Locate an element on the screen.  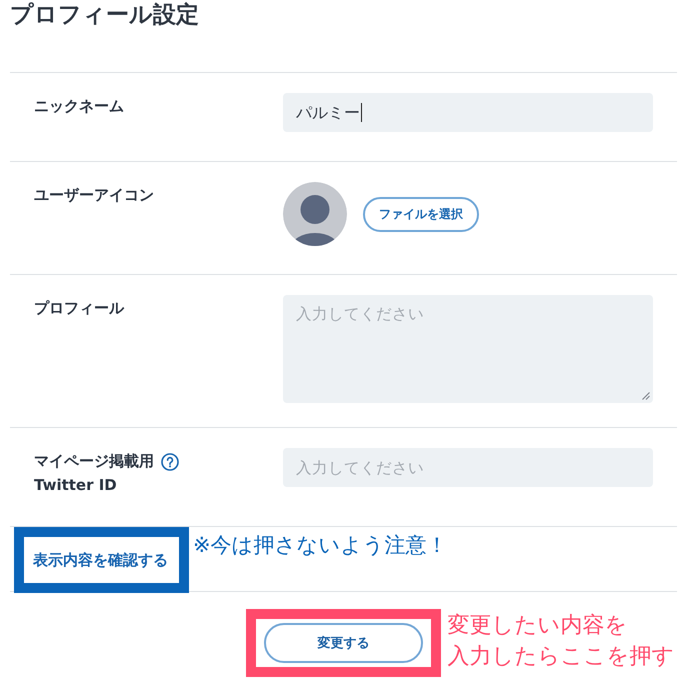
annotation-note: 変更したい内容を 入力したらここを押す is located at coordinates (561, 642).